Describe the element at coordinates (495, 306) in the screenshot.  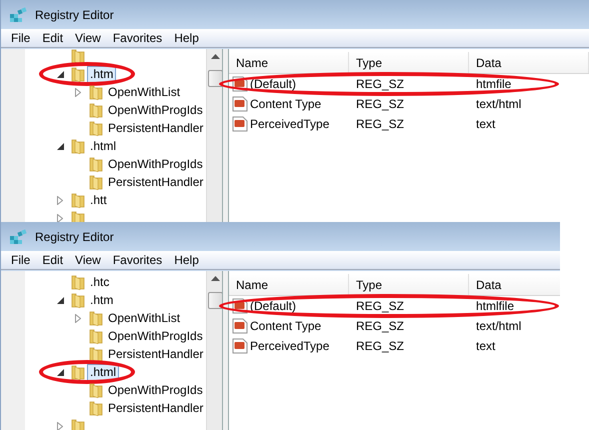
I see `value-data: htmlfile` at that location.